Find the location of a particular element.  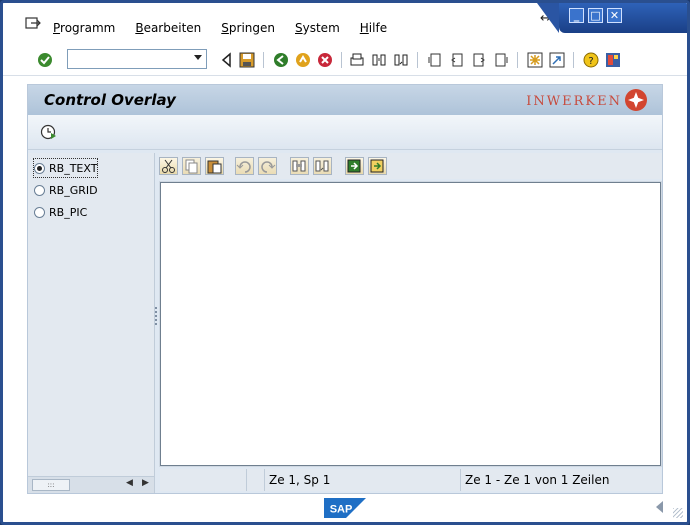

status-line-range: Ze 1 - Ze 1 von 1 Zeilen is located at coordinates (560, 480).